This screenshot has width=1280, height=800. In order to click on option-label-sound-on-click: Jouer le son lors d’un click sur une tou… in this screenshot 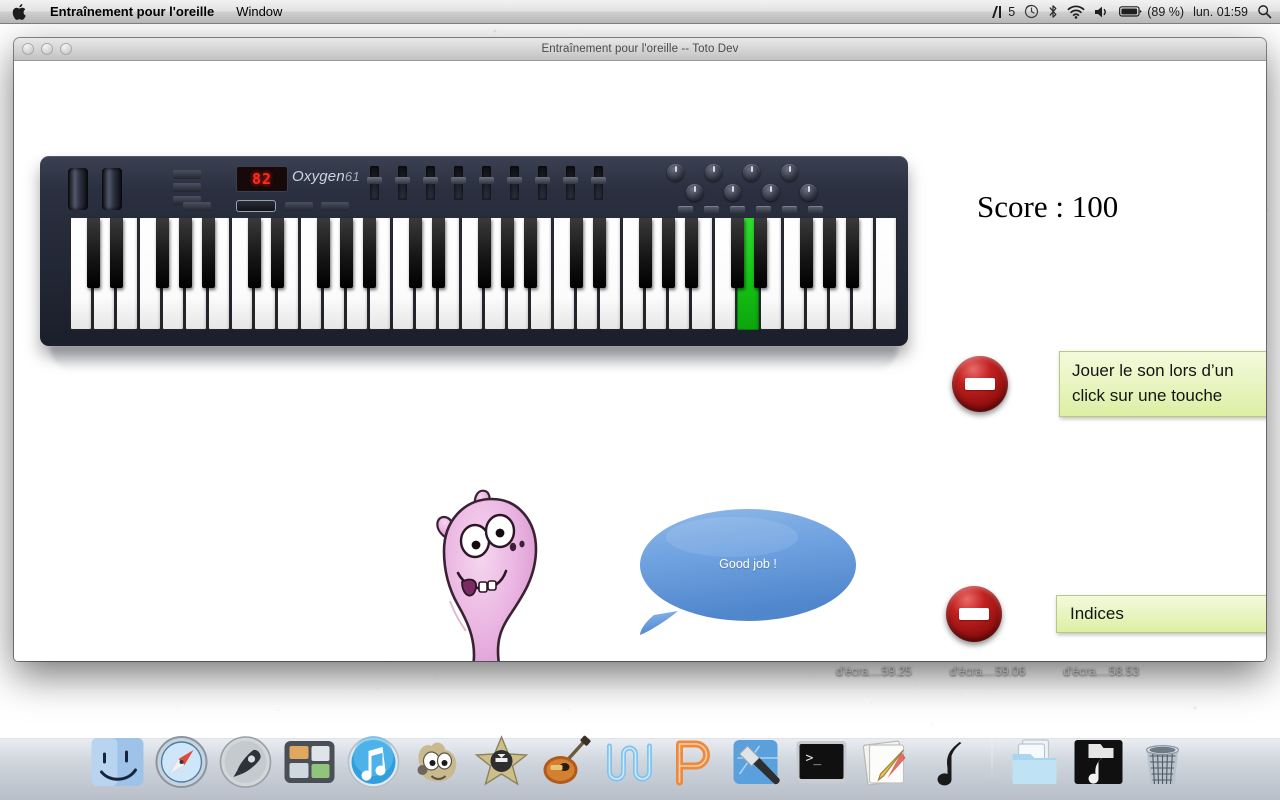, I will do `click(1162, 384)`.